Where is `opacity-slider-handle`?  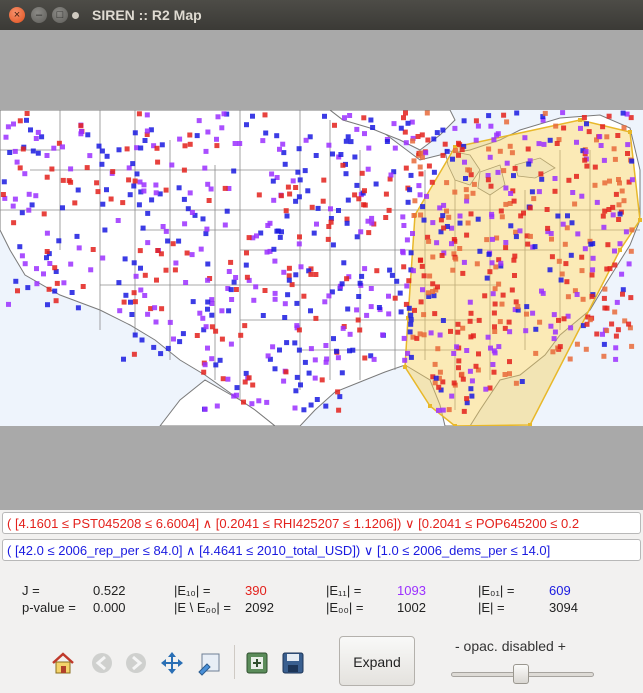
opacity-slider-handle is located at coordinates (521, 674).